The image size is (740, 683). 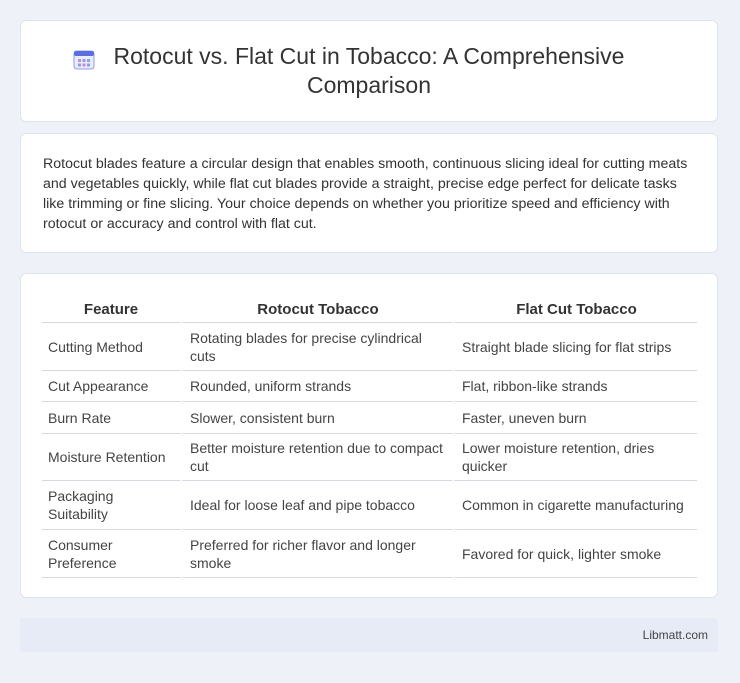 I want to click on table-cell-rotocut: Ideal for loose leaf and pipe tobacco, so click(x=316, y=505).